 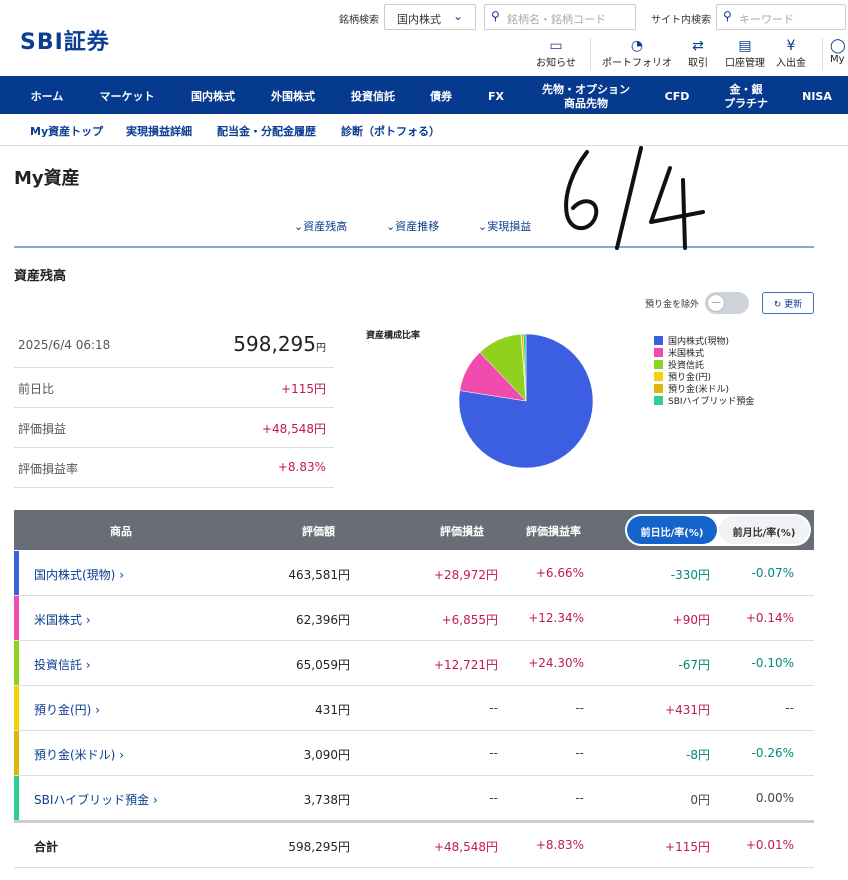 What do you see at coordinates (559, 845) in the screenshot?
I see `cell-pl-rate: +8.83%` at bounding box center [559, 845].